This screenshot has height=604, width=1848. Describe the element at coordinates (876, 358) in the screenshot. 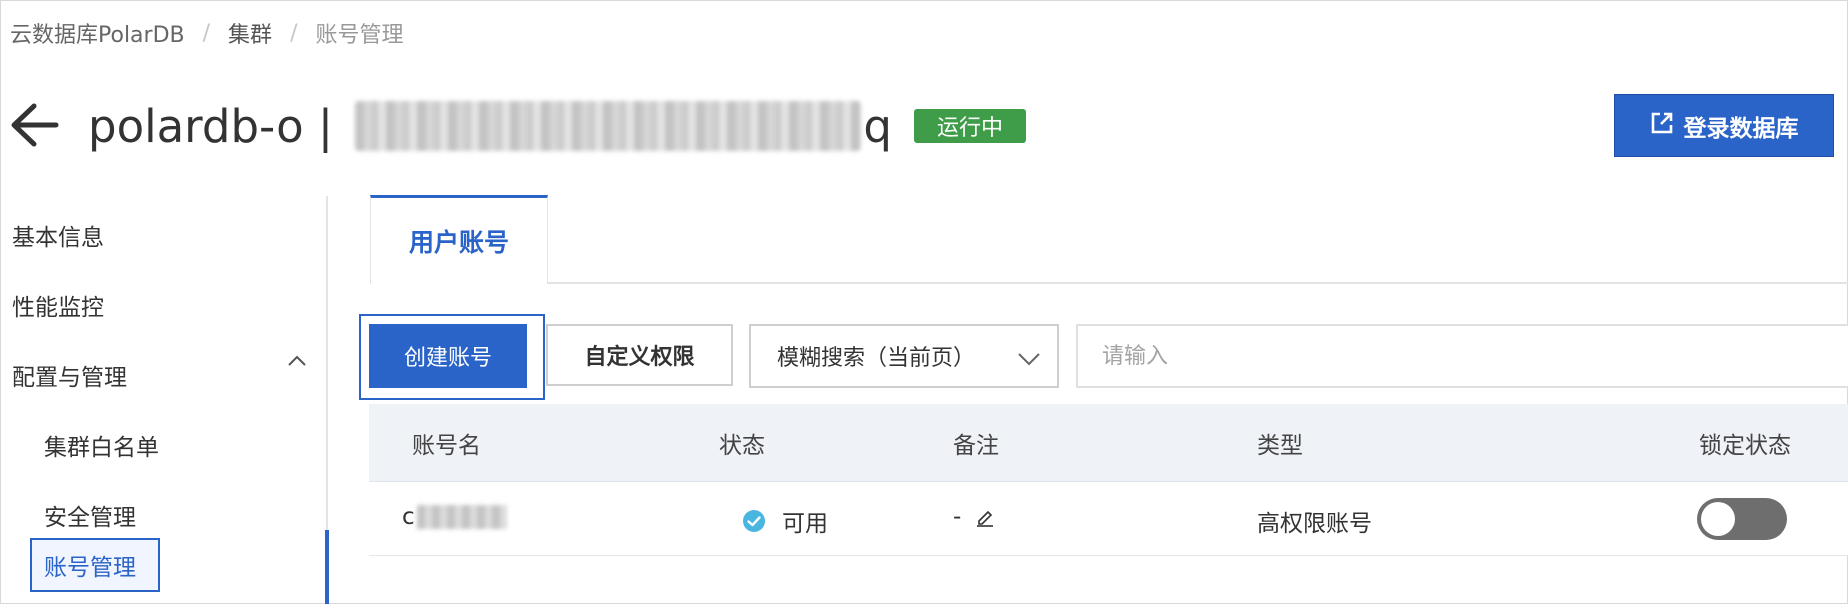

I see `search-mode-label: 模糊搜索（当前页）` at that location.